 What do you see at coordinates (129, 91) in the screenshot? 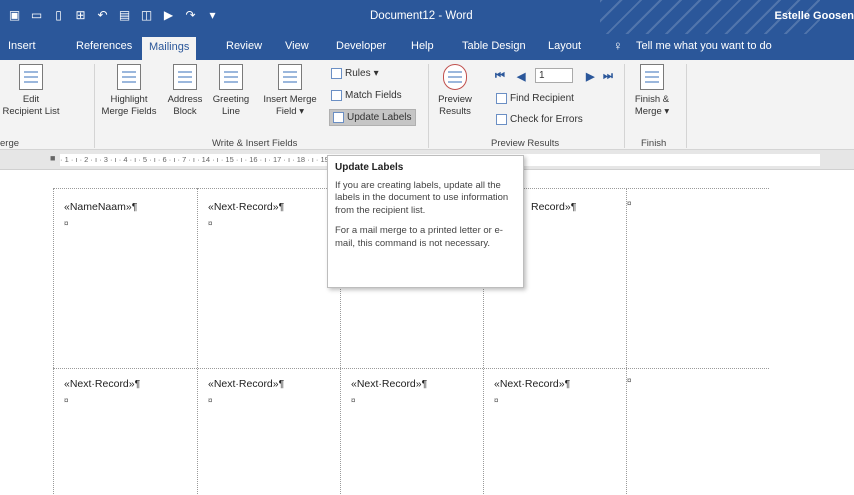
I see `highlight-merge-fields-button: Highlight Merge Fields` at bounding box center [129, 91].